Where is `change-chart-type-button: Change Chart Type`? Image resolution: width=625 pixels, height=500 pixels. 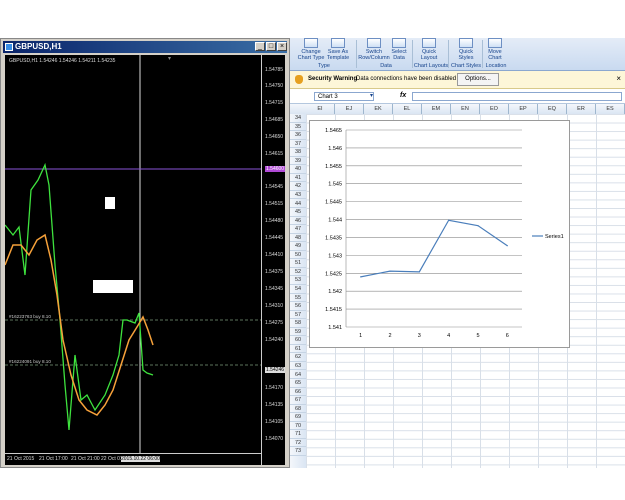 change-chart-type-button: Change Chart Type is located at coordinates (311, 49).